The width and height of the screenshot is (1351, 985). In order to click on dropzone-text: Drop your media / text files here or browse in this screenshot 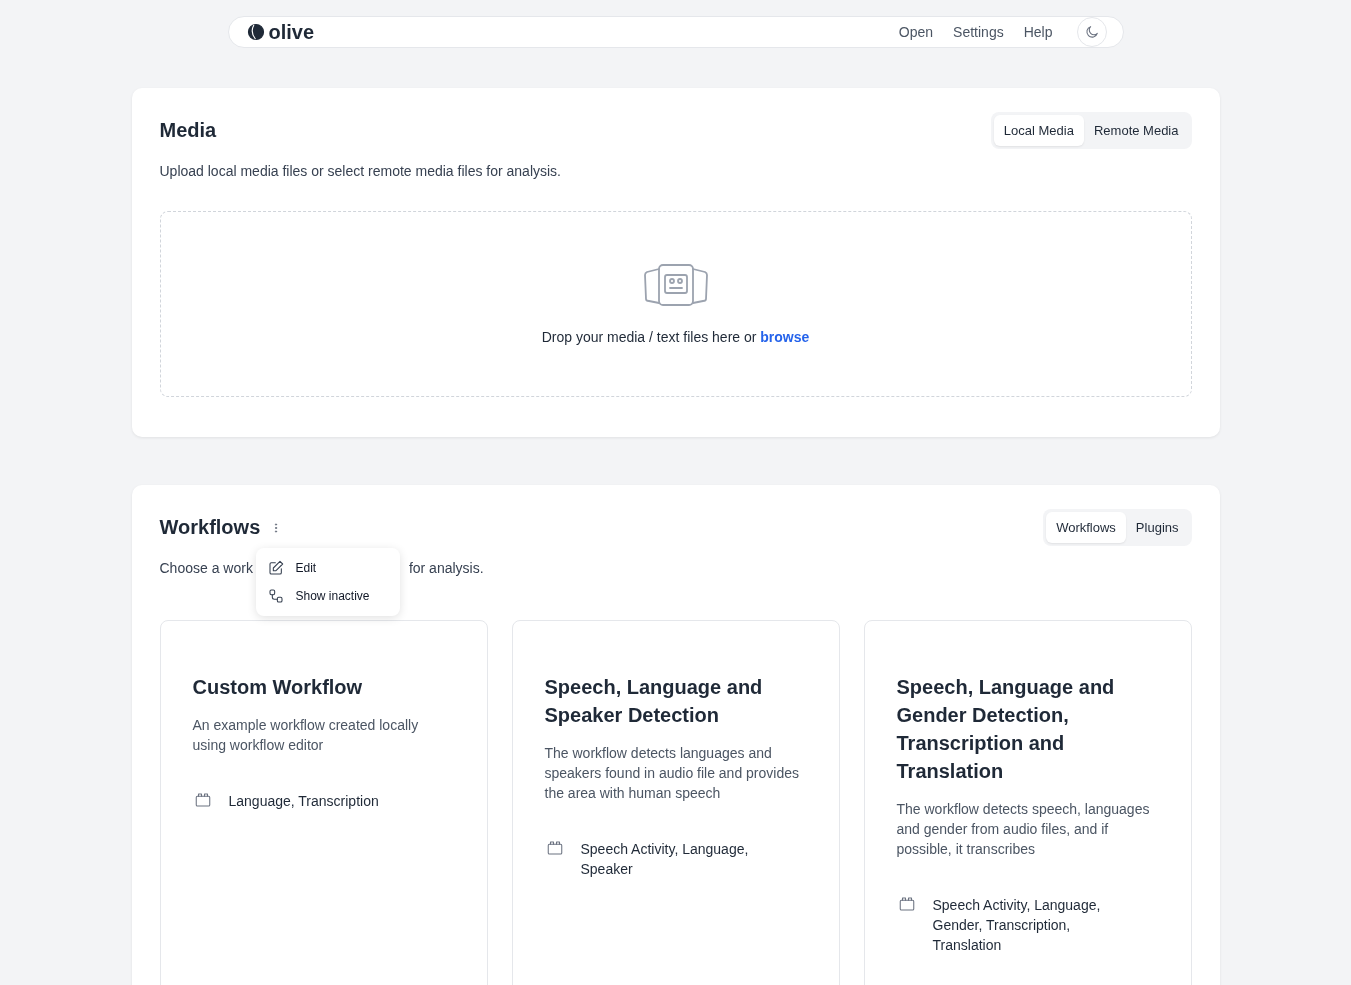, I will do `click(675, 337)`.